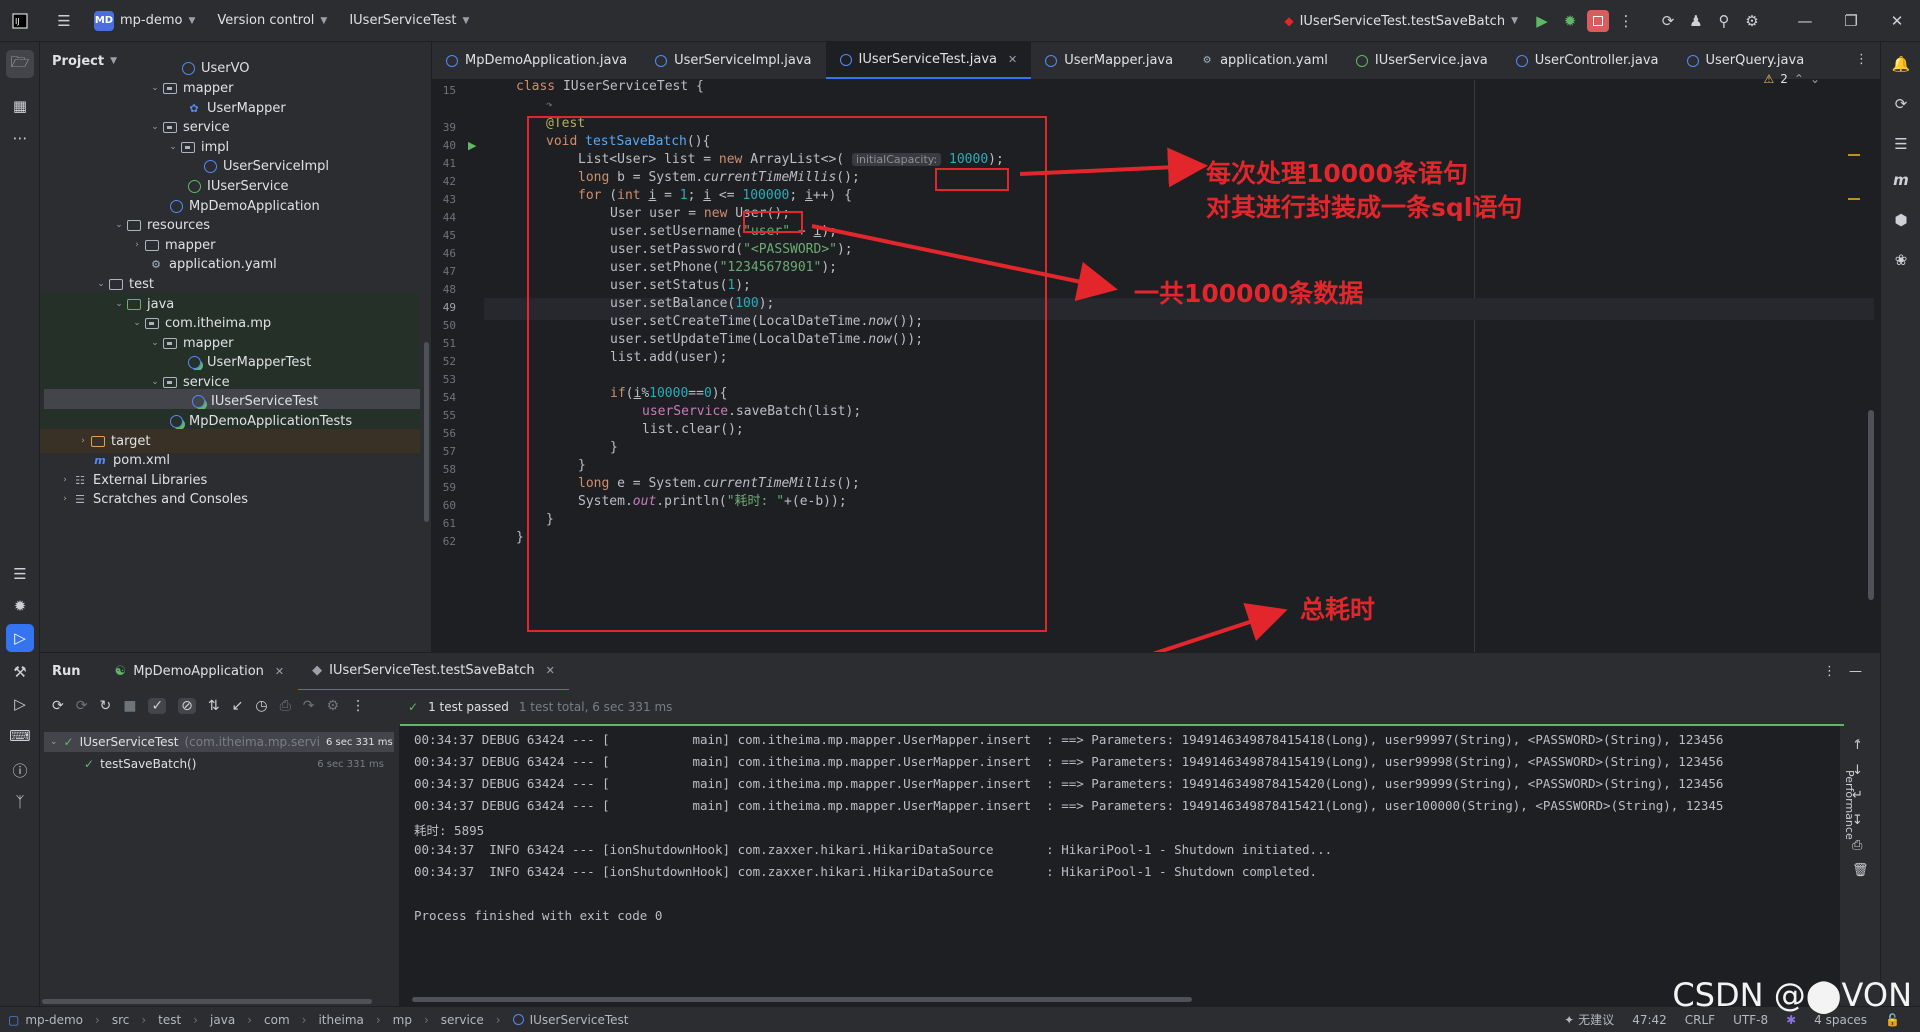 The image size is (1920, 1032). What do you see at coordinates (1791, 79) in the screenshot?
I see `warnings-indicator: ⚠ 2 ⌃ ⌄` at bounding box center [1791, 79].